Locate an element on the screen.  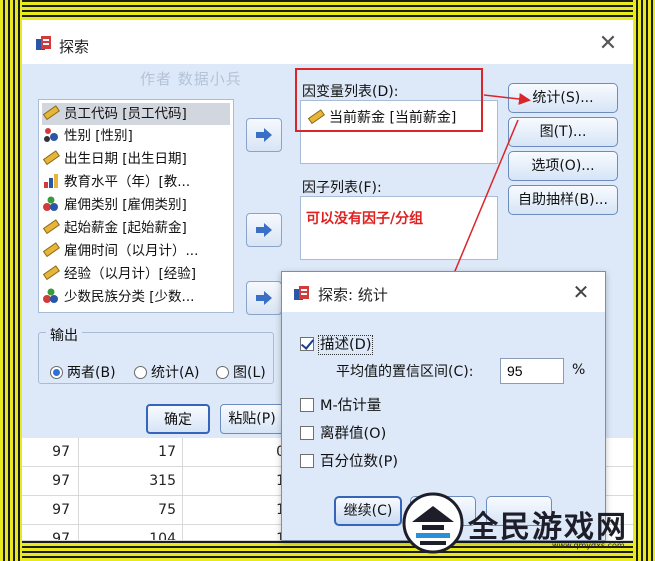
radio-label: 图(L) is located at coordinates (249, 373).